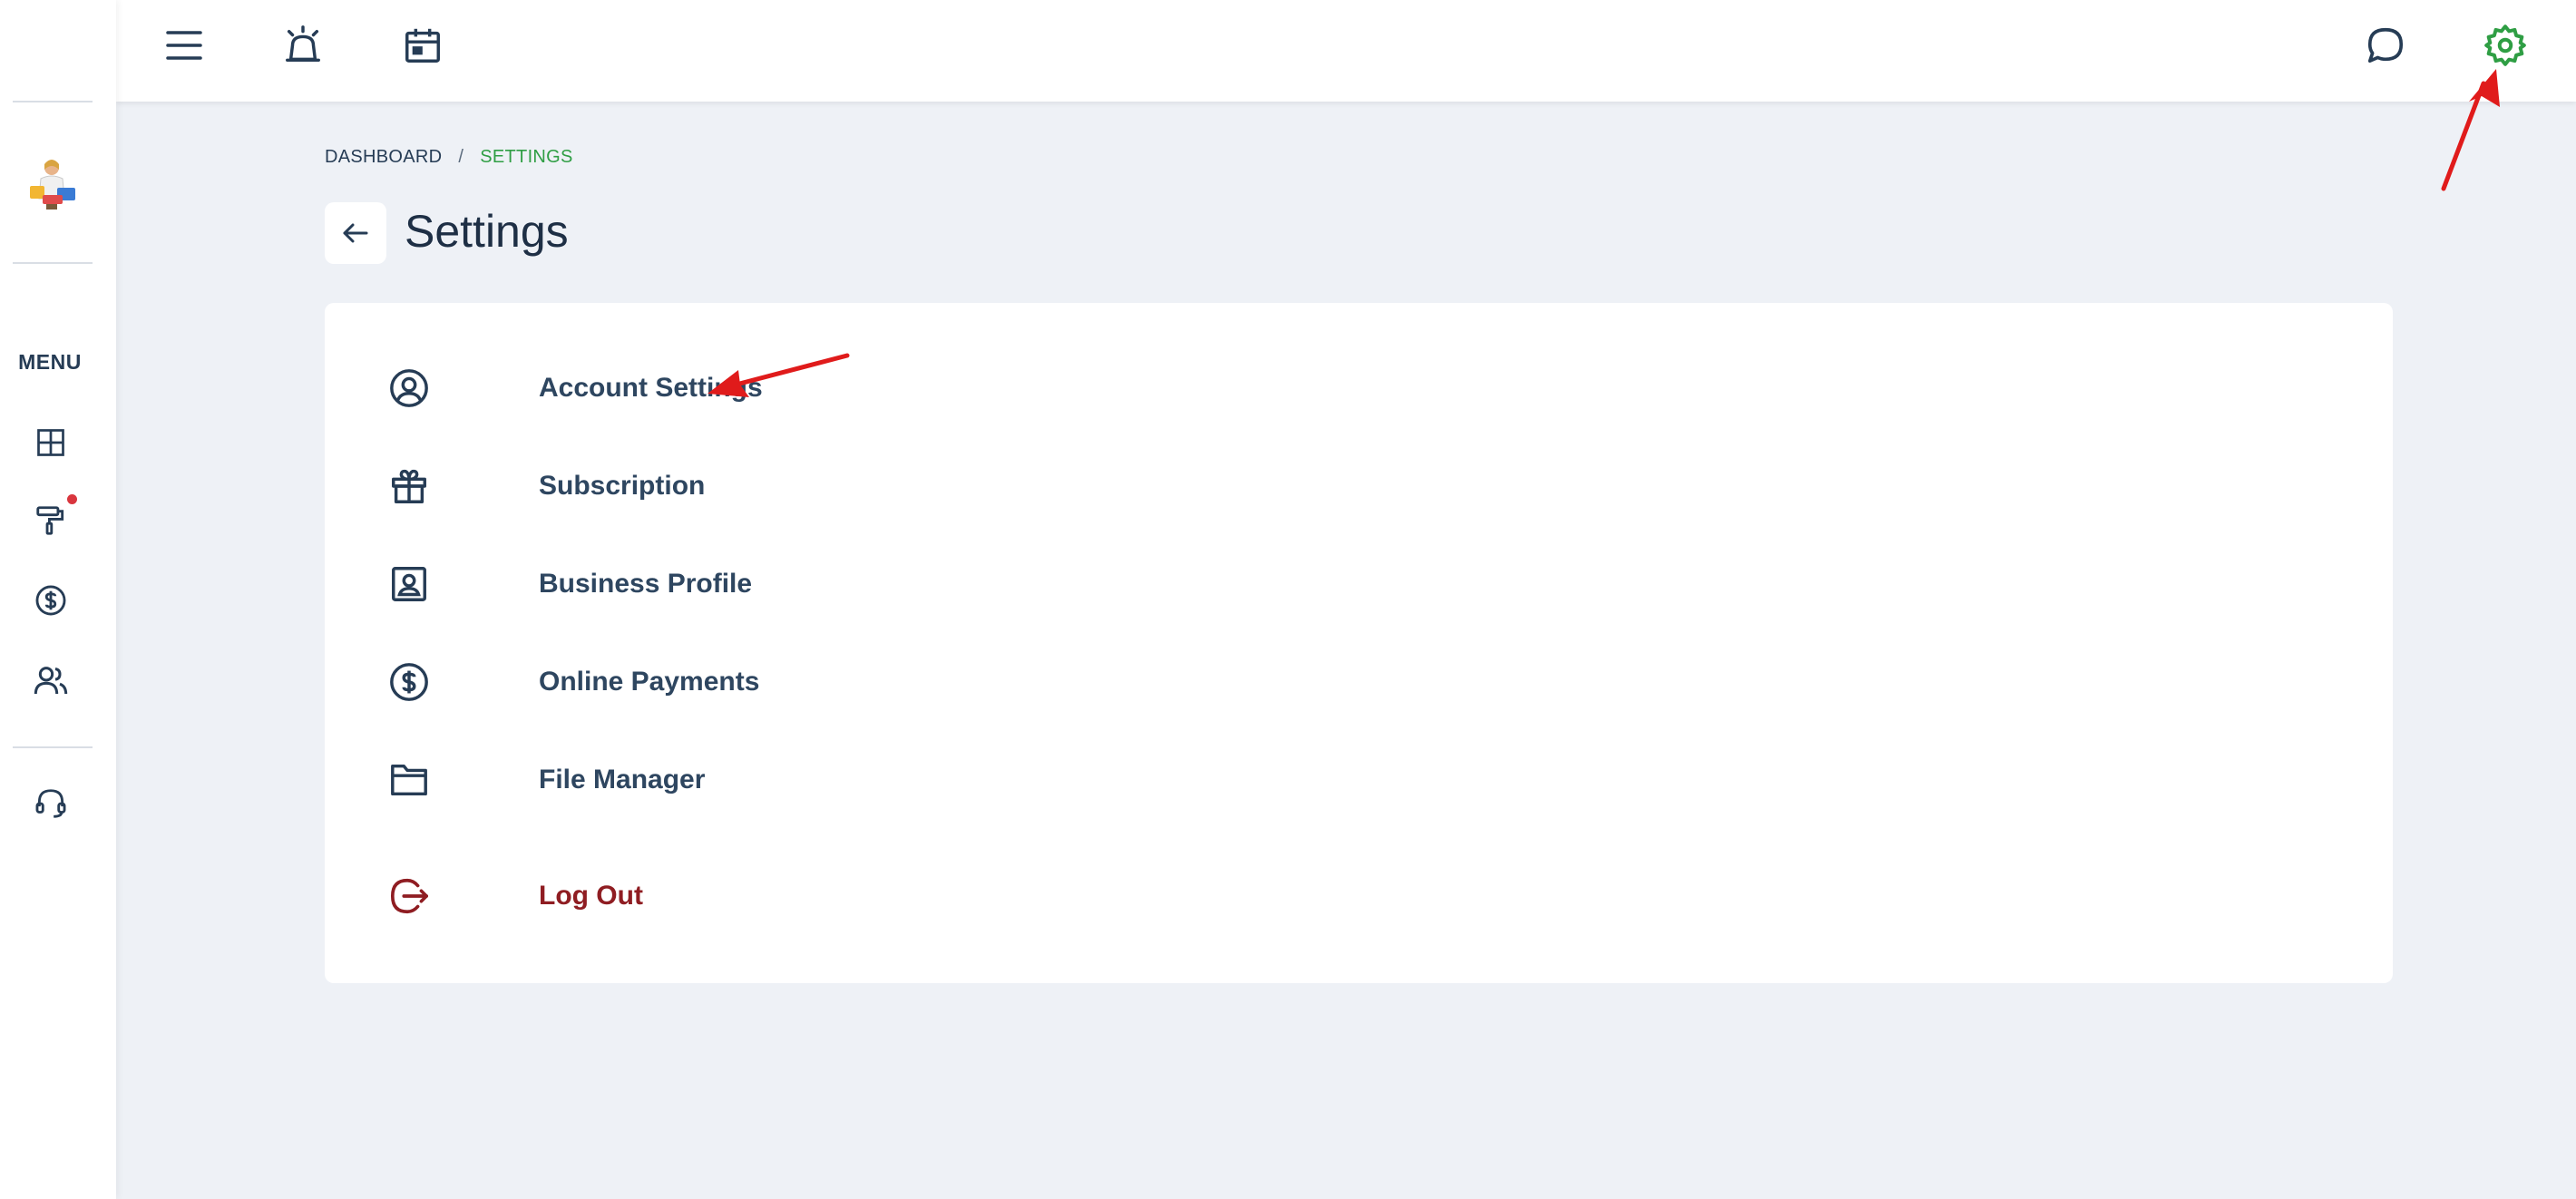 The height and width of the screenshot is (1199, 2576). What do you see at coordinates (649, 682) in the screenshot?
I see `menu-item-label: Online Payments` at bounding box center [649, 682].